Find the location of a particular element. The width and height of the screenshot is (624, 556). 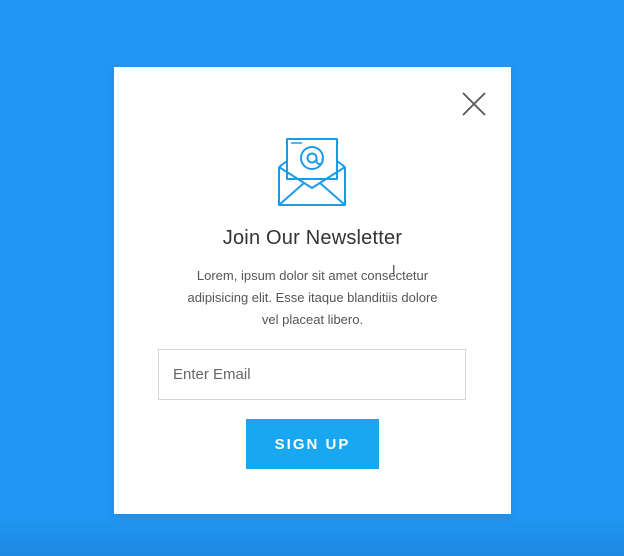

close-icon is located at coordinates (474, 104).